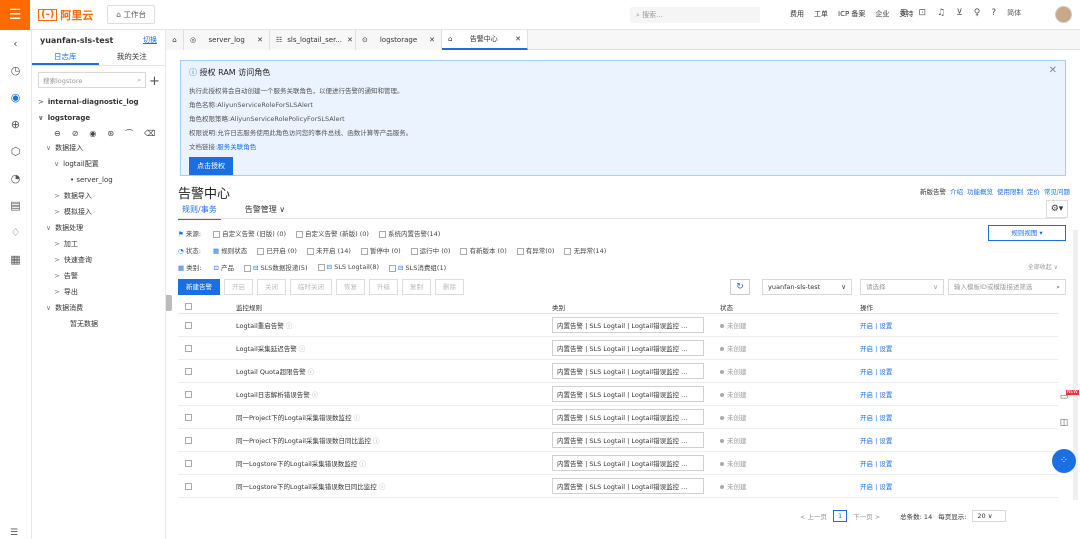 This screenshot has width=1080, height=539. Describe the element at coordinates (535, 250) in the screenshot. I see `status-option: 有异常(0)` at that location.